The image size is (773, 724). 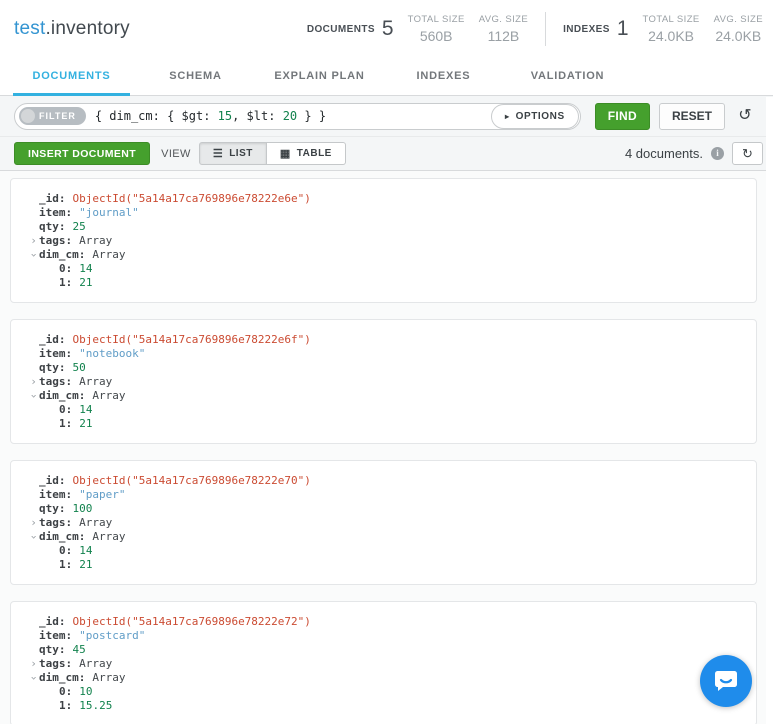 I want to click on find-button: FIND, so click(x=622, y=116).